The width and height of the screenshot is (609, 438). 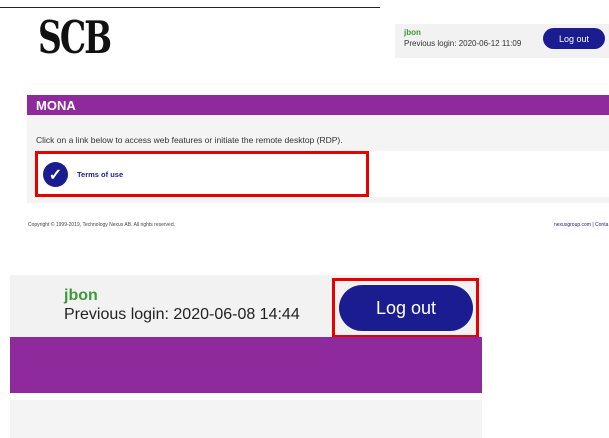 What do you see at coordinates (463, 43) in the screenshot?
I see `previous-login-label: Previous login: 2020-06-12 11:09` at bounding box center [463, 43].